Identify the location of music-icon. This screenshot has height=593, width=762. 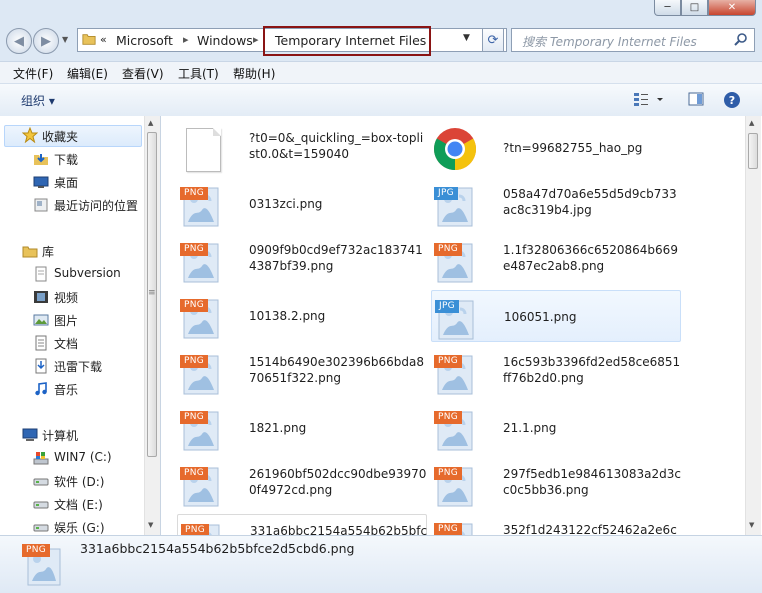
(41, 389).